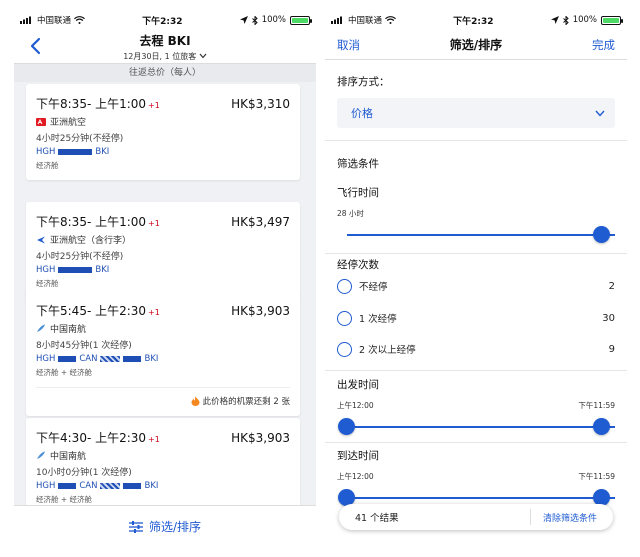 The image size is (640, 557). Describe the element at coordinates (163, 397) in the screenshot. I see `seats-left-notice: 此价格的机票还剩 2 张` at that location.